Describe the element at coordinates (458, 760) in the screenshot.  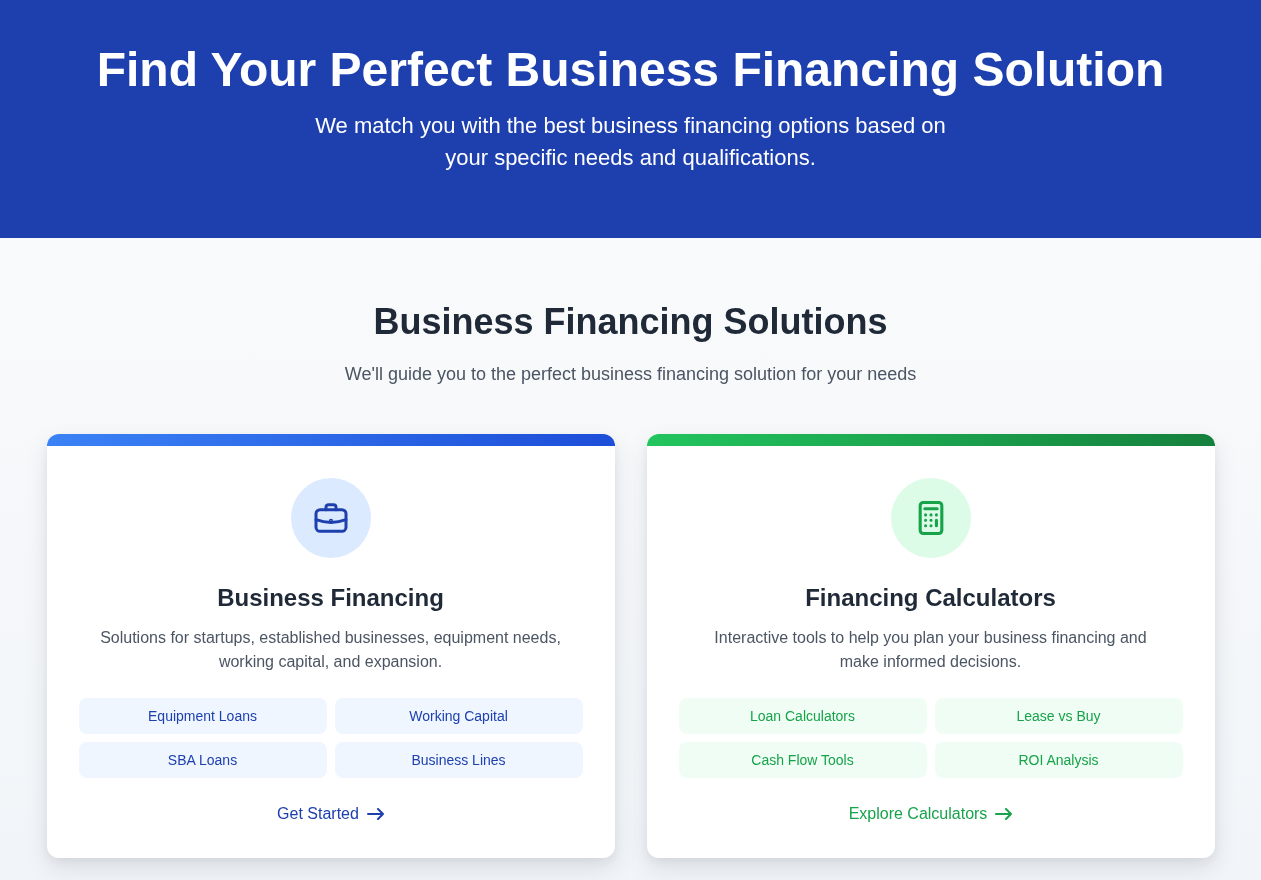
I see `category-tag: Business Lines` at that location.